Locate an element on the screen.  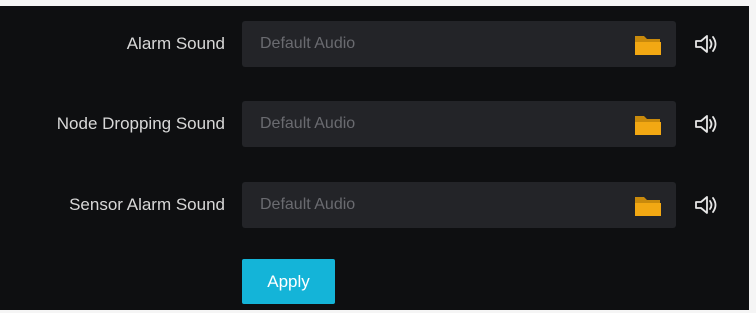
node-dropping-sound-label: Node Dropping Sound is located at coordinates (140, 123).